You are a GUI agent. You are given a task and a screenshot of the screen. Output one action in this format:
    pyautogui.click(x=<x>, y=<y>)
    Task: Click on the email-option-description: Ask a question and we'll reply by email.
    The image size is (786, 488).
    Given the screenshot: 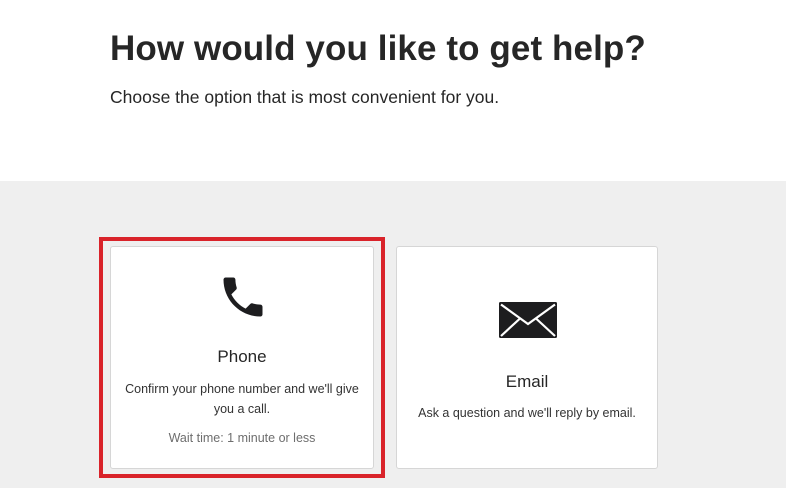 What is the action you would take?
    pyautogui.click(x=527, y=413)
    